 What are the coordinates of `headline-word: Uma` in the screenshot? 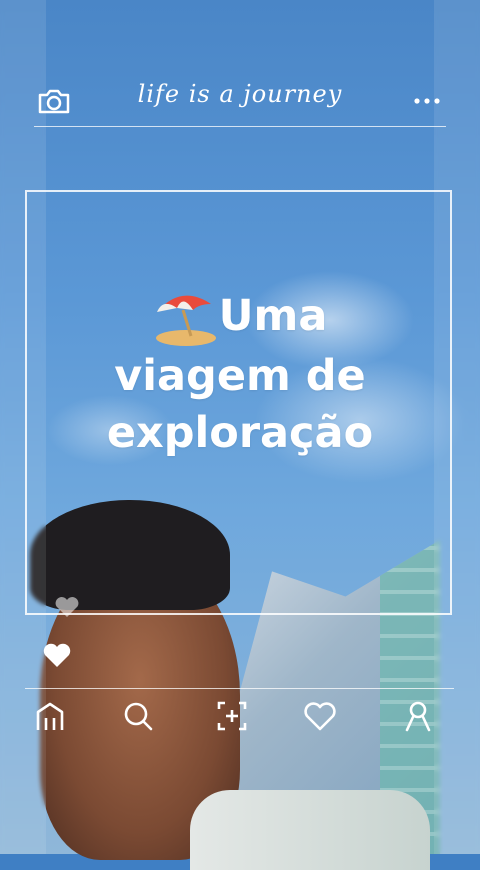 It's located at (273, 316).